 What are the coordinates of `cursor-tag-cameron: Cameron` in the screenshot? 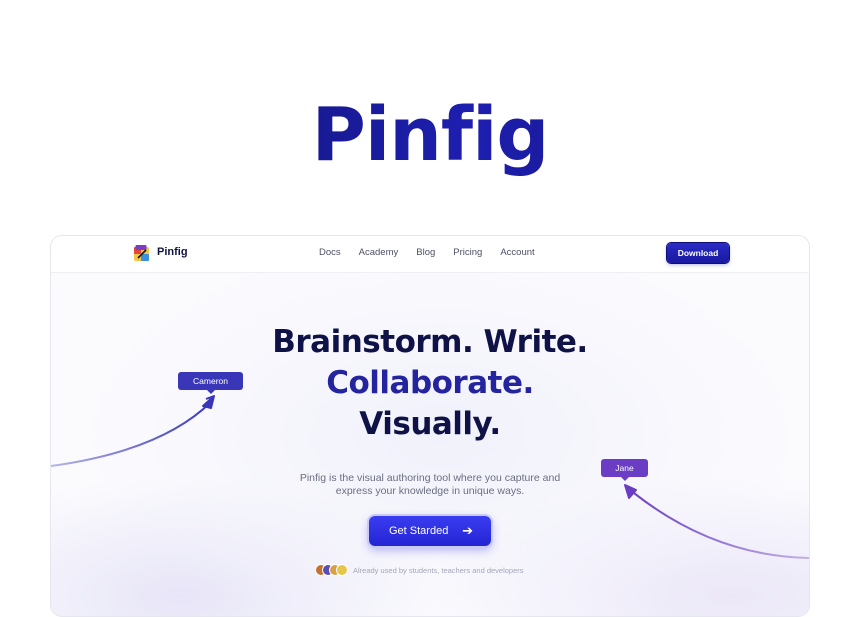 It's located at (210, 383).